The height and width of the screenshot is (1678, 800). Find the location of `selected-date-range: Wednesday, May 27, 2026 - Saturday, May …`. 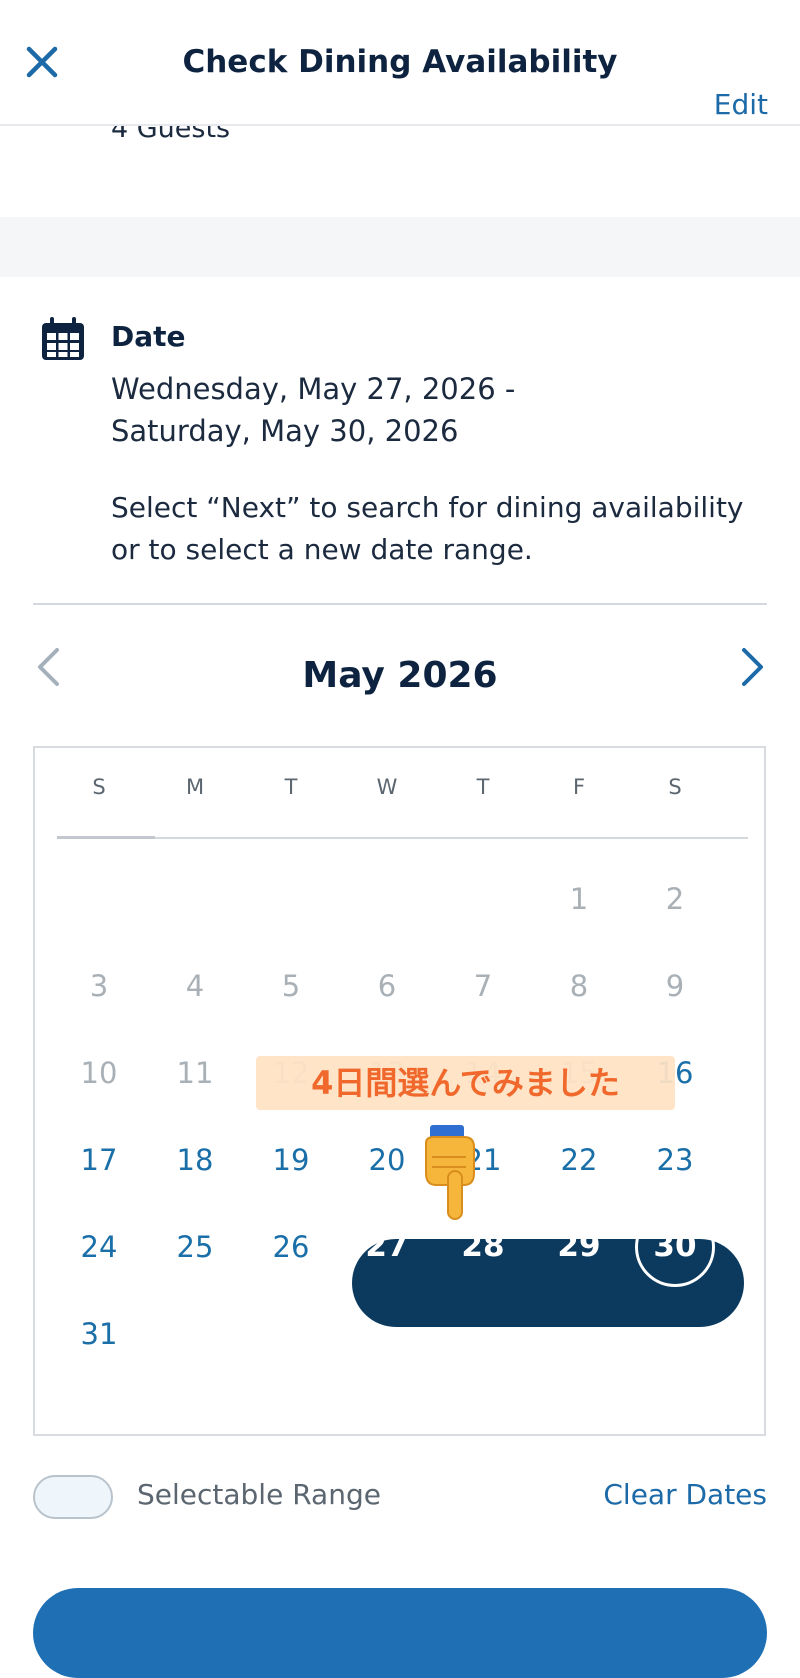

selected-date-range: Wednesday, May 27, 2026 - Saturday, May … is located at coordinates (313, 410).